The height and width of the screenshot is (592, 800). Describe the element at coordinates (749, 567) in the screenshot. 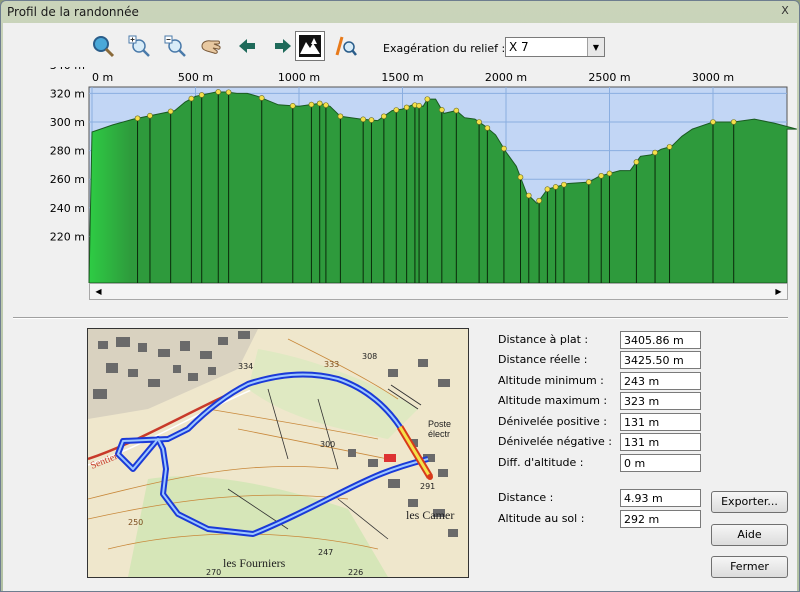

I see `close-button: Fermer` at that location.